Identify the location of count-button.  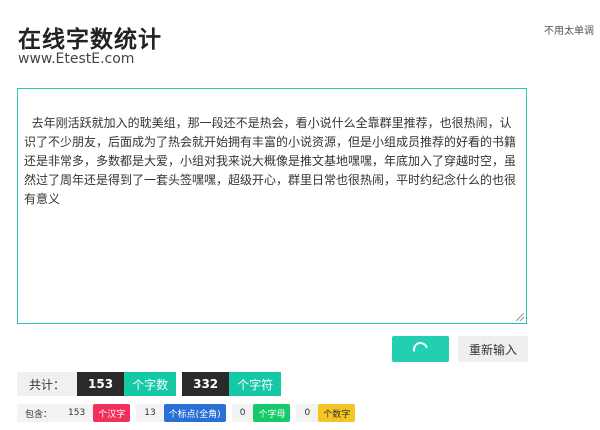
(420, 349).